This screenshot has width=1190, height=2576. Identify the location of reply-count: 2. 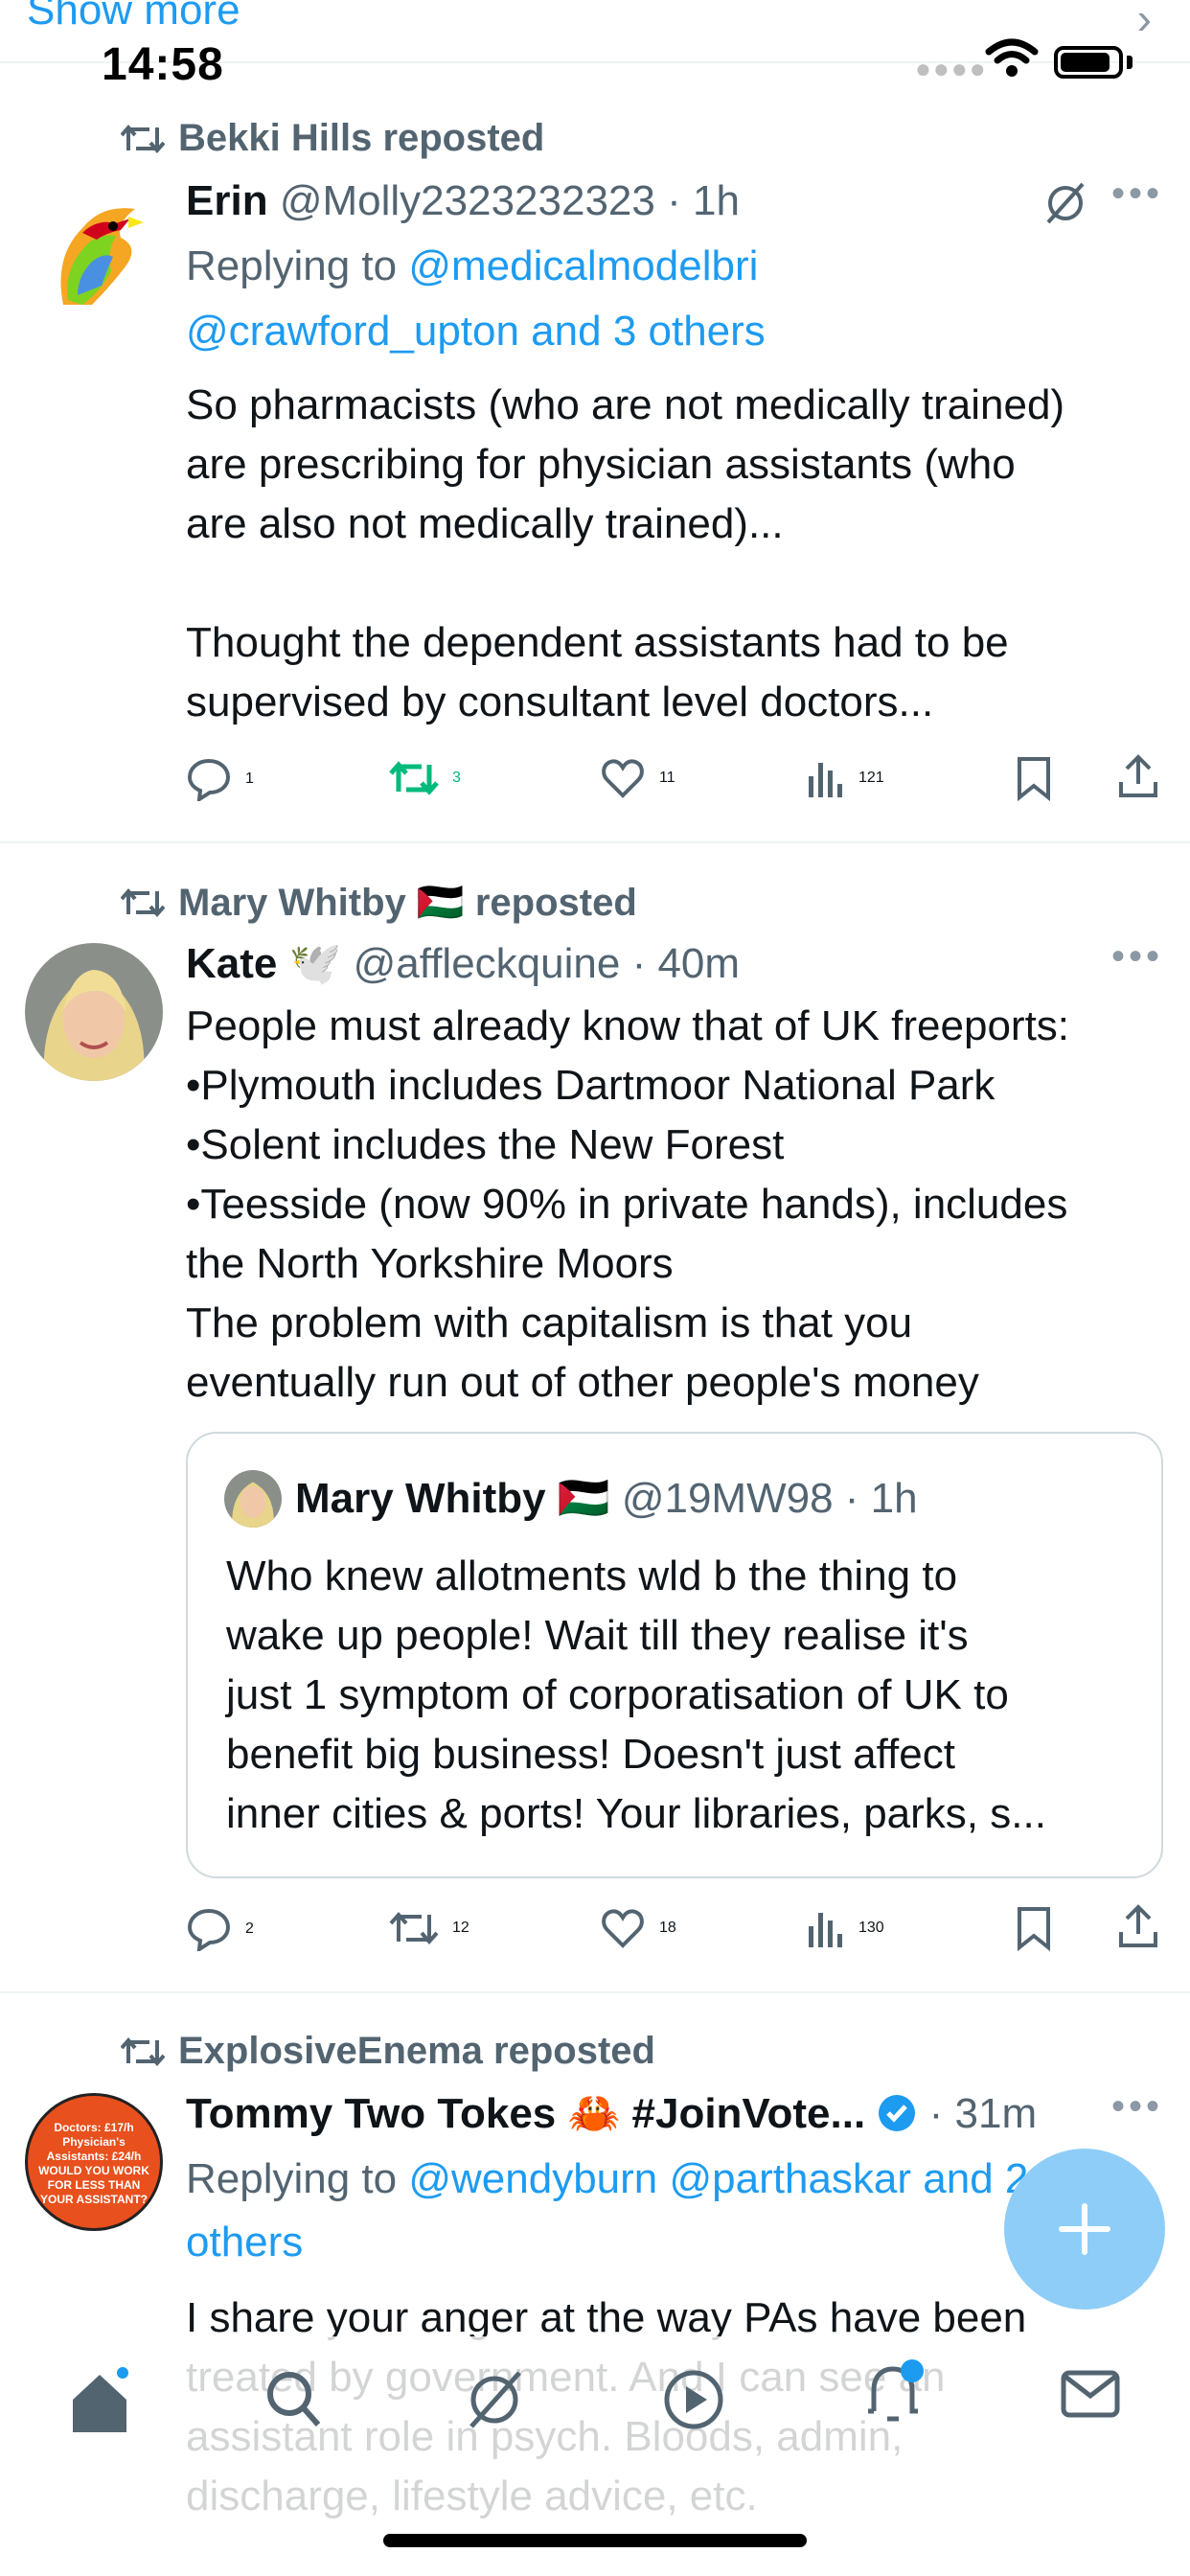
(250, 1928).